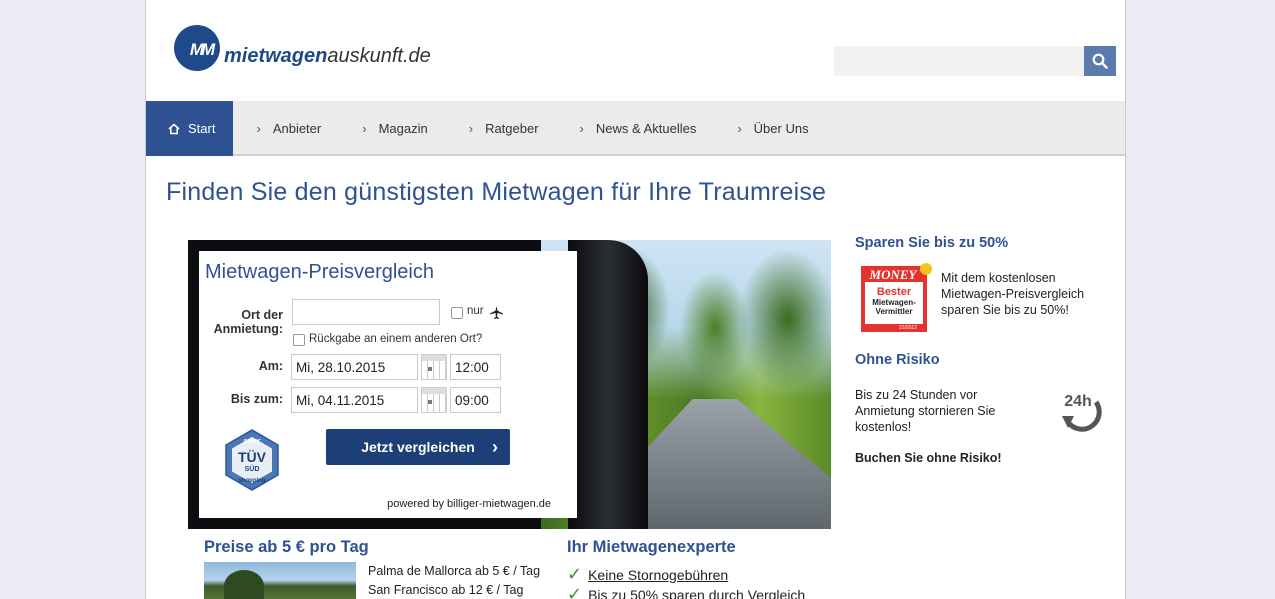 This screenshot has width=1275, height=599. I want to click on badge-top-text: safer, so click(252, 441).